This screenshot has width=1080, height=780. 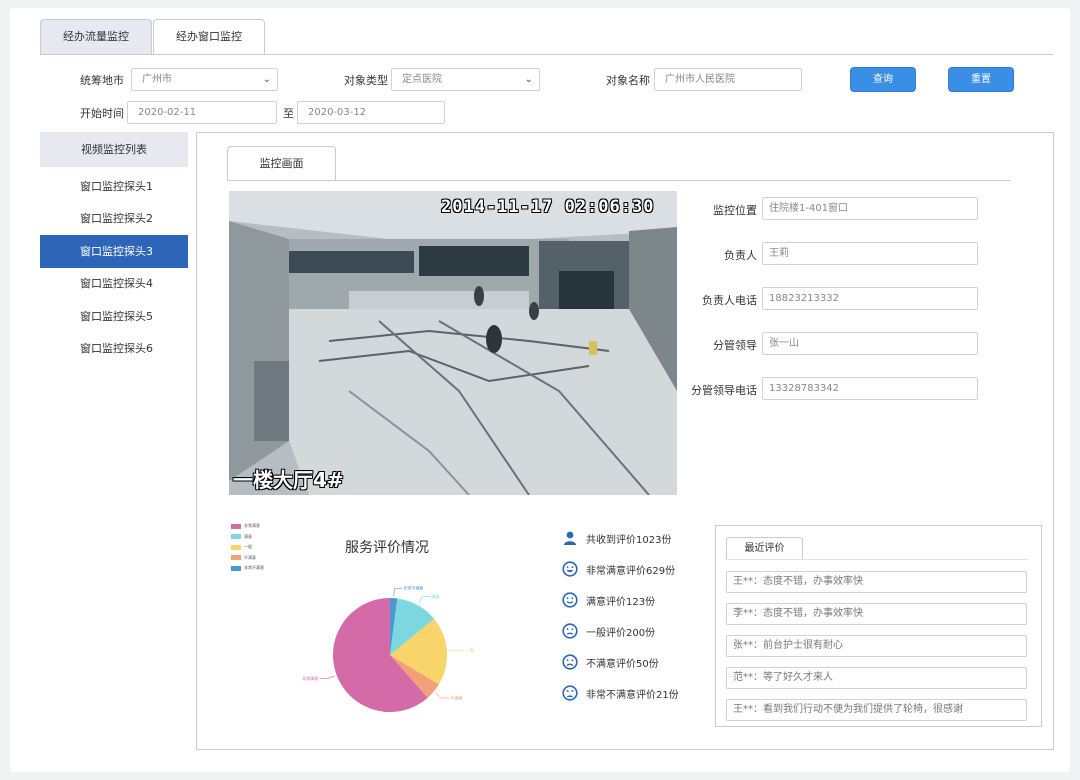 I want to click on review-item: 张**：前台护士很有耐心, so click(x=876, y=646).